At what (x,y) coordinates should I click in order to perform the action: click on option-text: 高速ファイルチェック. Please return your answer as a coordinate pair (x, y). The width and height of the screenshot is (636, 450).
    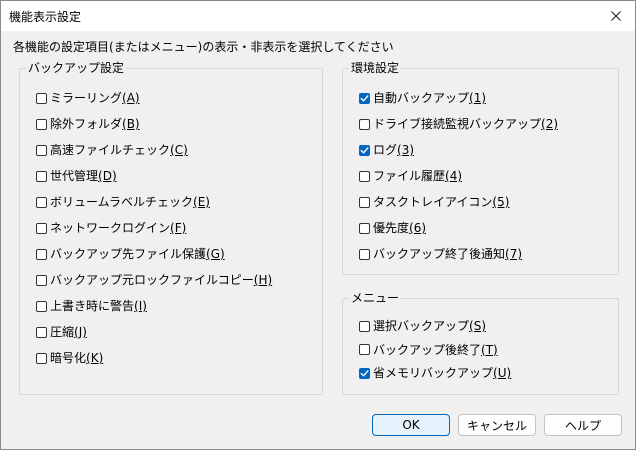
    Looking at the image, I should click on (110, 150).